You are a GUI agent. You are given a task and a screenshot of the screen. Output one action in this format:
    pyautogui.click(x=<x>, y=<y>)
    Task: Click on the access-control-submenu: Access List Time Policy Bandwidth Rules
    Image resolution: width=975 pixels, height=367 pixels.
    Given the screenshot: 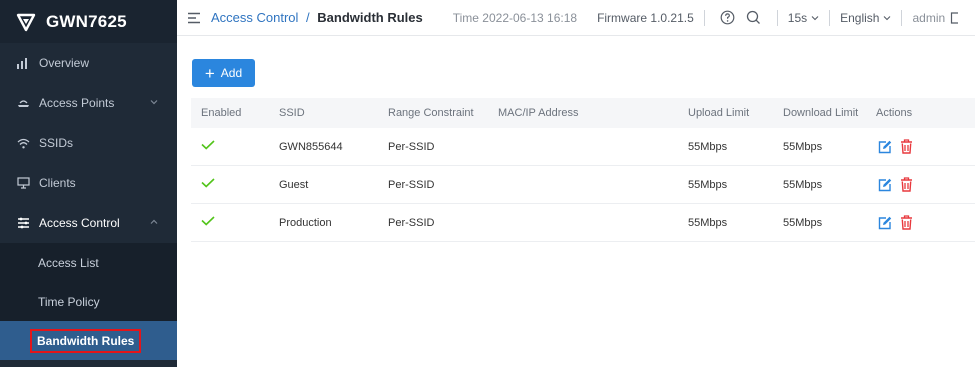 What is the action you would take?
    pyautogui.click(x=88, y=301)
    